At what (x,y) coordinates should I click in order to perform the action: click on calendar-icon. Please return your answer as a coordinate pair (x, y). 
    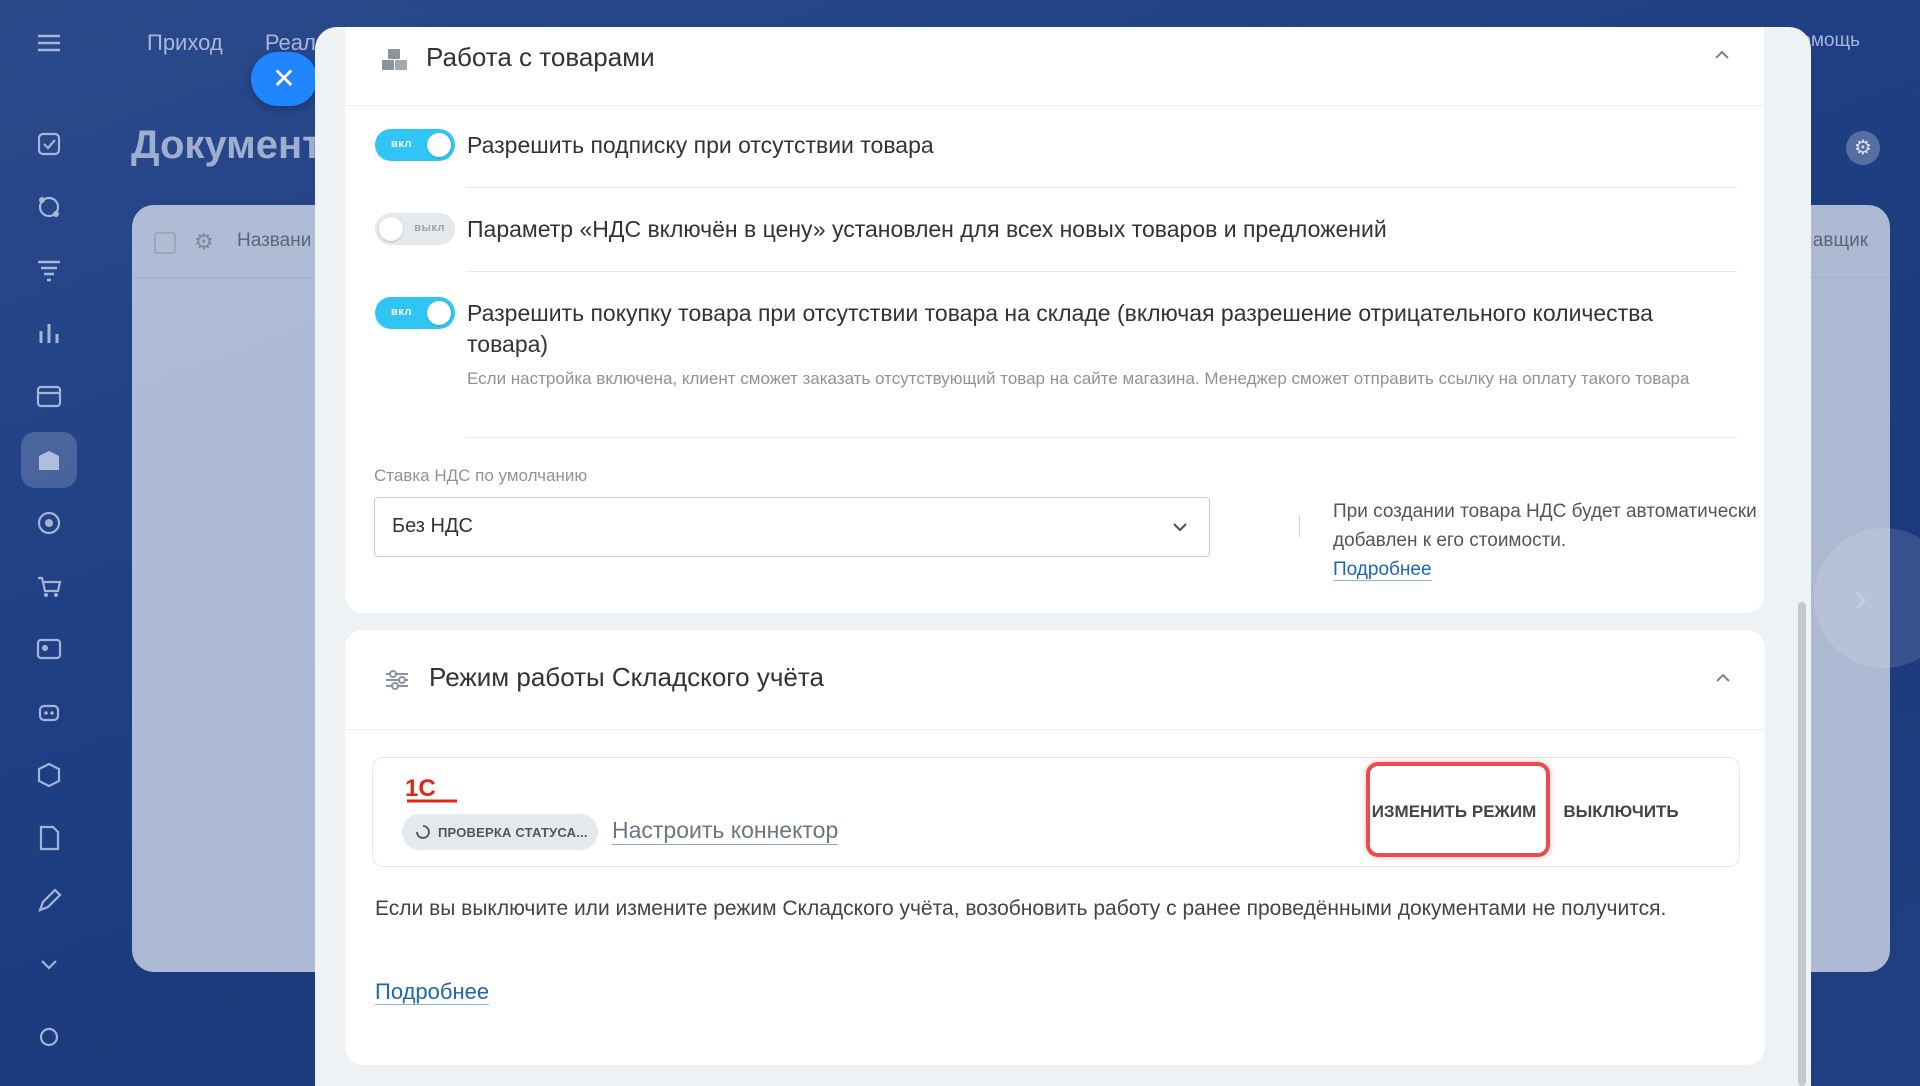
    Looking at the image, I should click on (49, 396).